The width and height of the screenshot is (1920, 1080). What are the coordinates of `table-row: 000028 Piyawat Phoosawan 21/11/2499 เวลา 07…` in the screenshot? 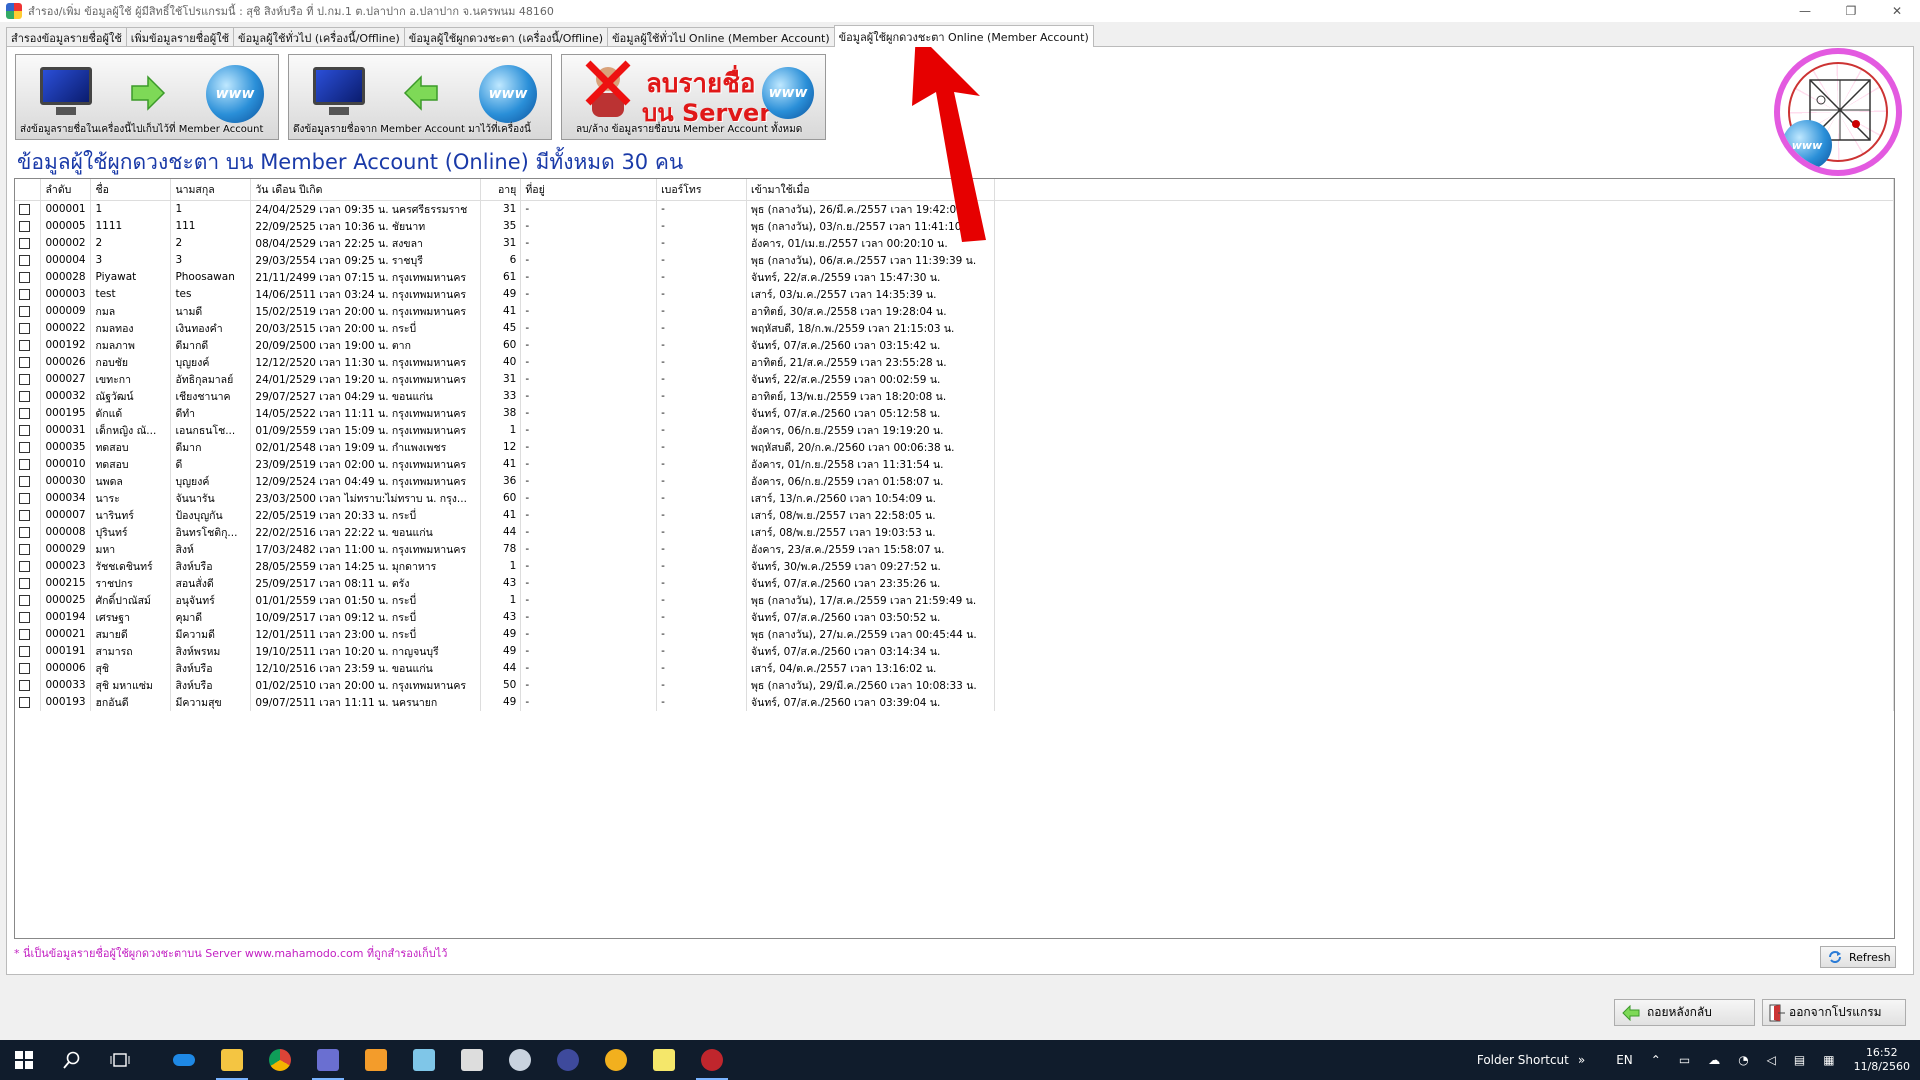 It's located at (954, 277).